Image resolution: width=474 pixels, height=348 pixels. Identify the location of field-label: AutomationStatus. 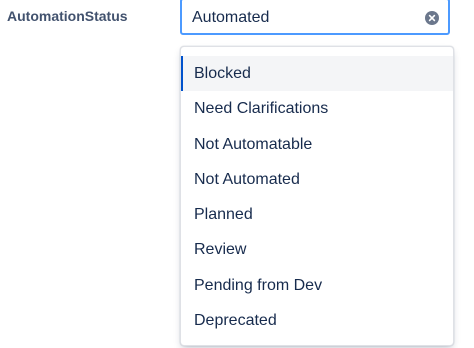
(67, 16).